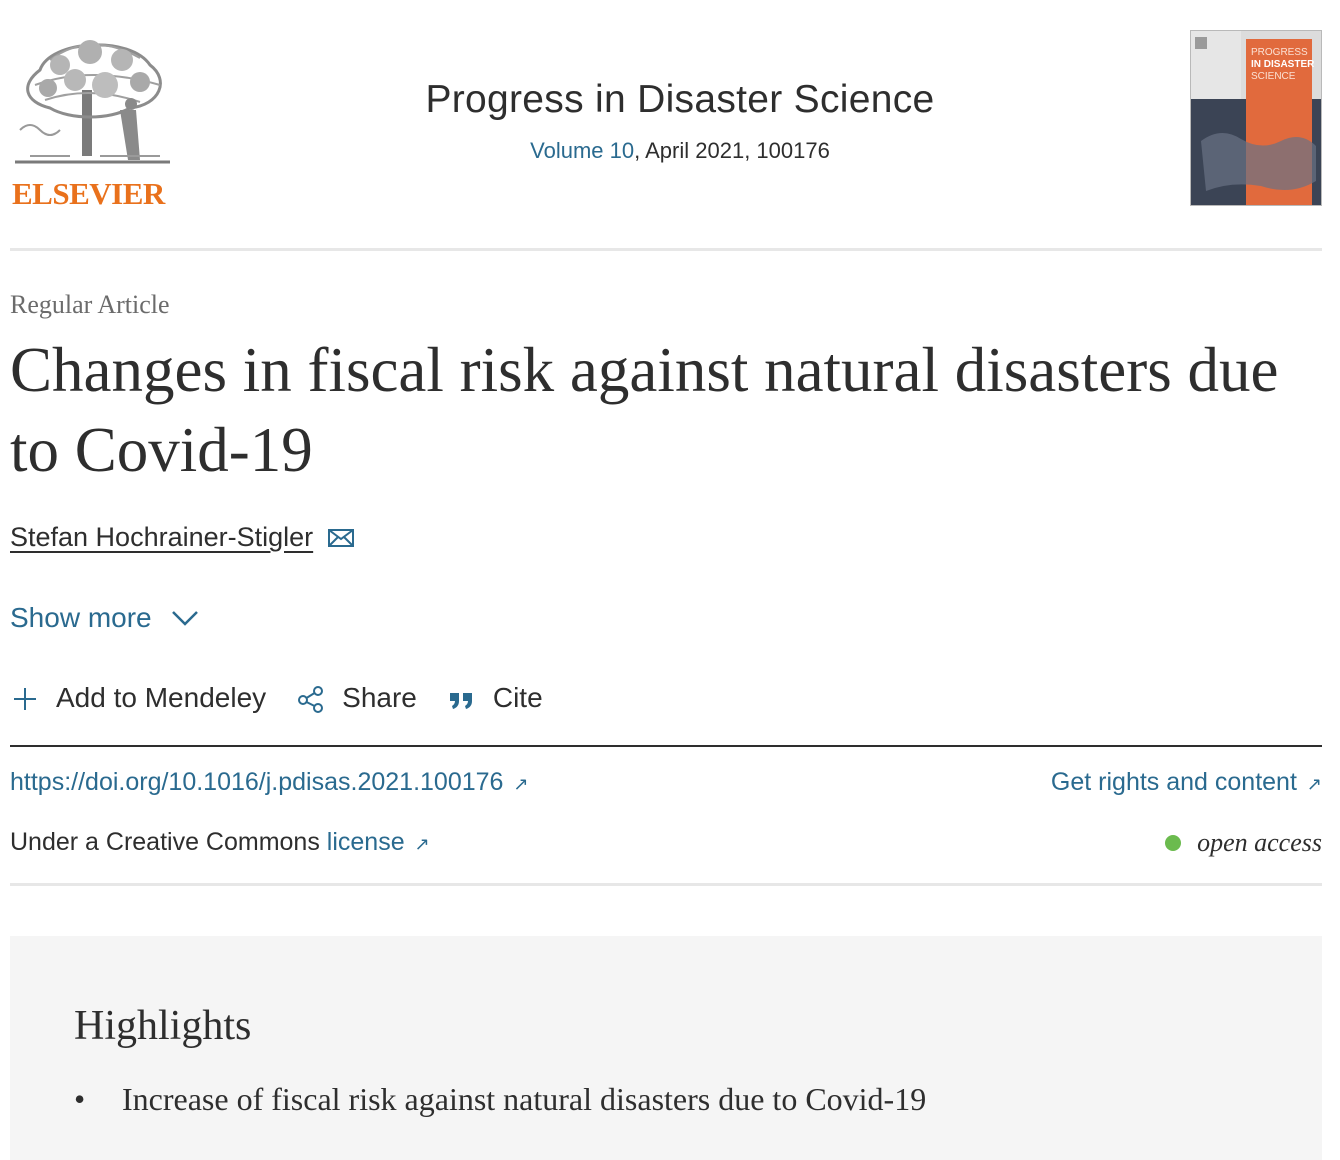 Image resolution: width=1340 pixels, height=1160 pixels. What do you see at coordinates (365, 842) in the screenshot?
I see `license-link-text: license` at bounding box center [365, 842].